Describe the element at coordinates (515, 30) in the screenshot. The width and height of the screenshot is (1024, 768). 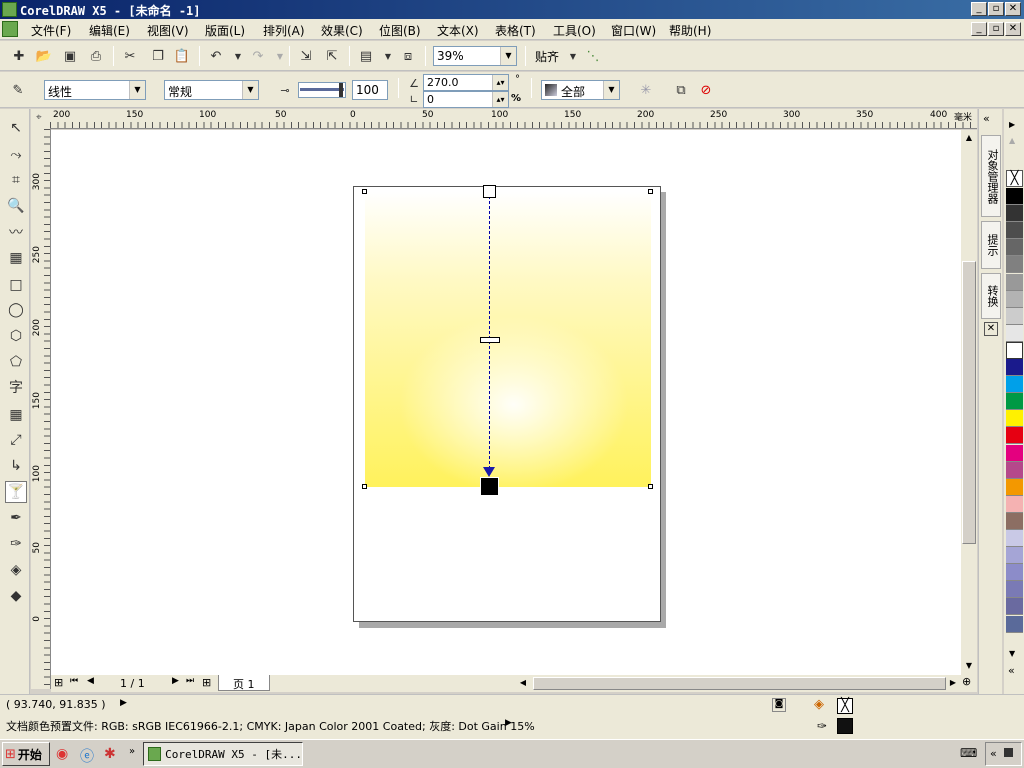
I see `menu-table: 表格(T)` at that location.